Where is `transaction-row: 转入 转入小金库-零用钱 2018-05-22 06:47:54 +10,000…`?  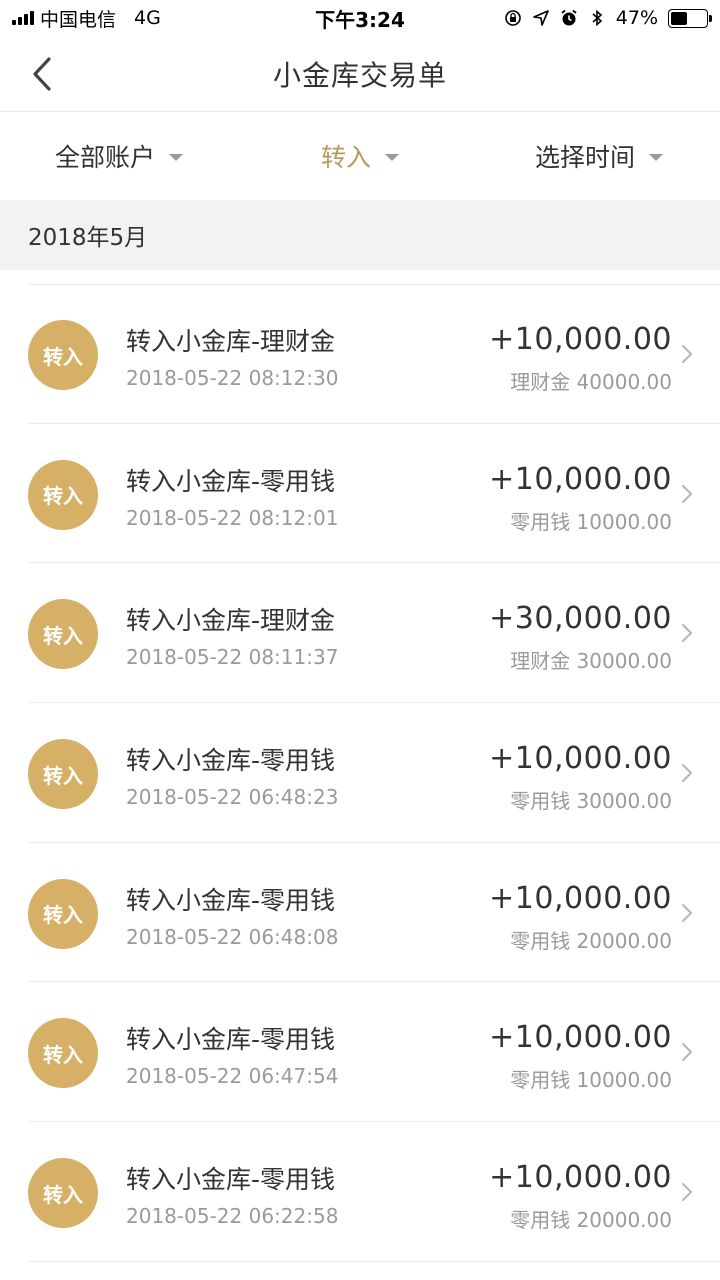
transaction-row: 转入 转入小金库-零用钱 2018-05-22 06:47:54 +10,000… is located at coordinates (360, 1052).